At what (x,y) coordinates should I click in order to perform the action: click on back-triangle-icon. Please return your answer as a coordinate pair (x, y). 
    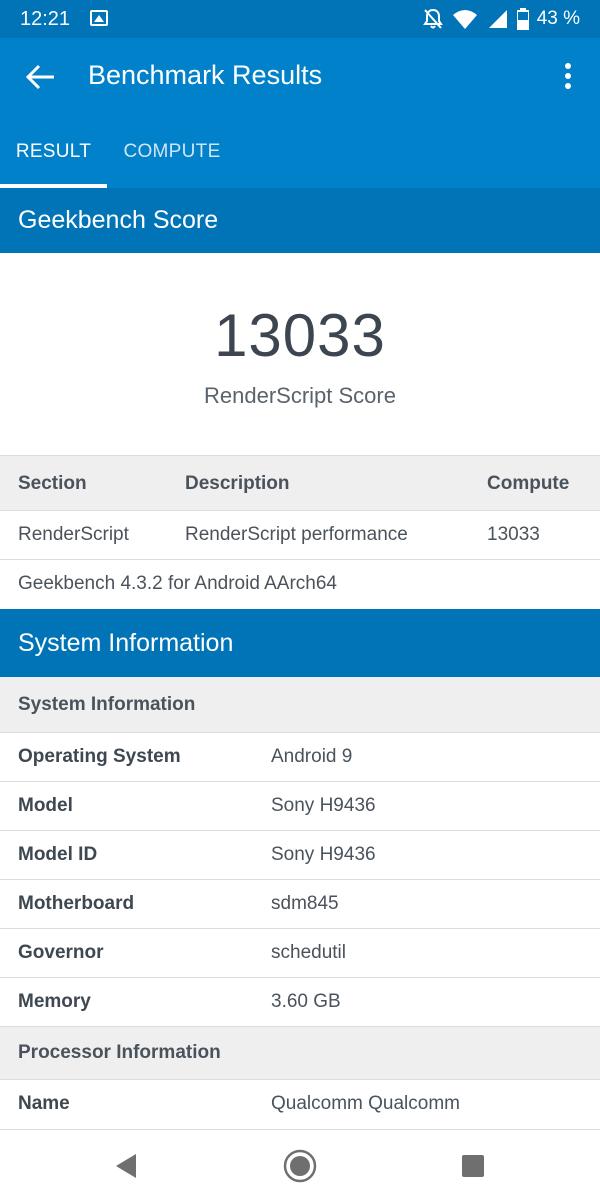
    Looking at the image, I should click on (126, 1166).